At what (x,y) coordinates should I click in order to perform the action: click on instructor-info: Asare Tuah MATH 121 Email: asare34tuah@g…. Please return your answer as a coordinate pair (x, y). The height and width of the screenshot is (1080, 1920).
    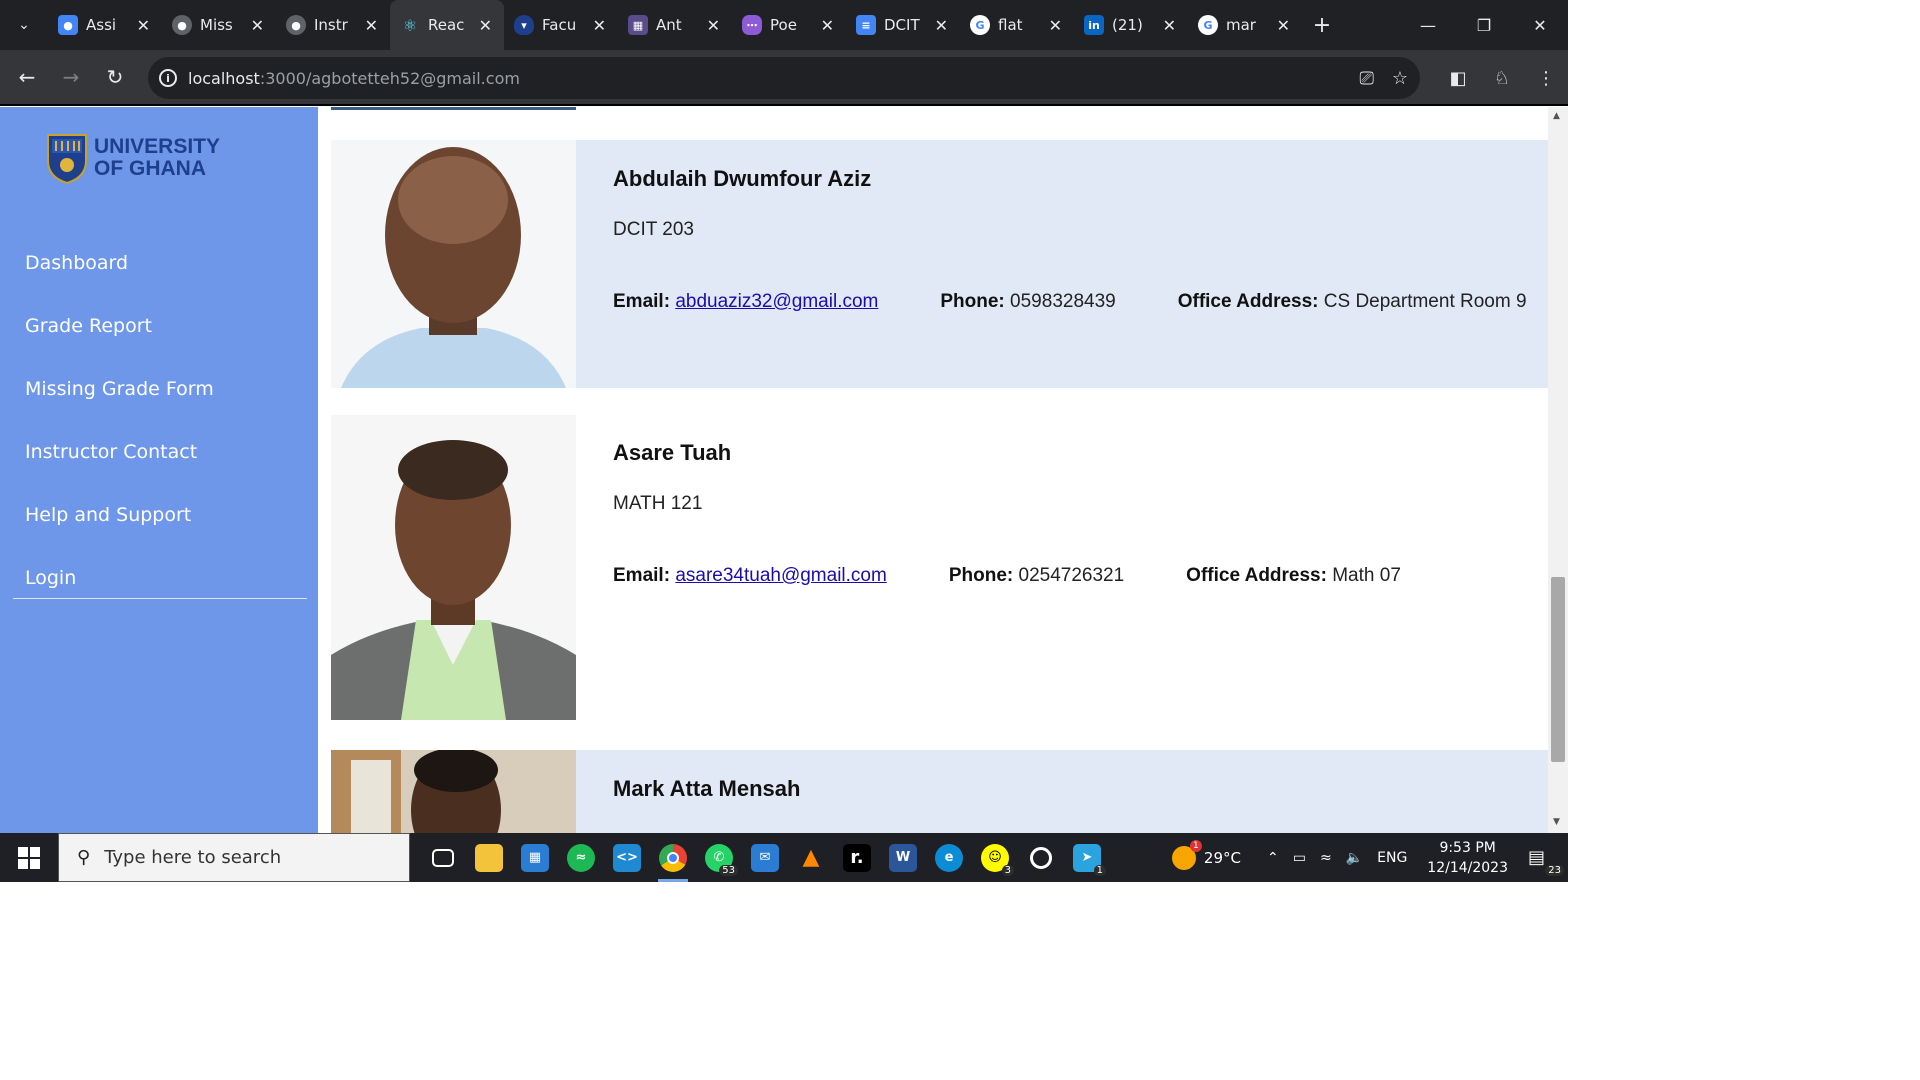
    Looking at the image, I should click on (1062, 567).